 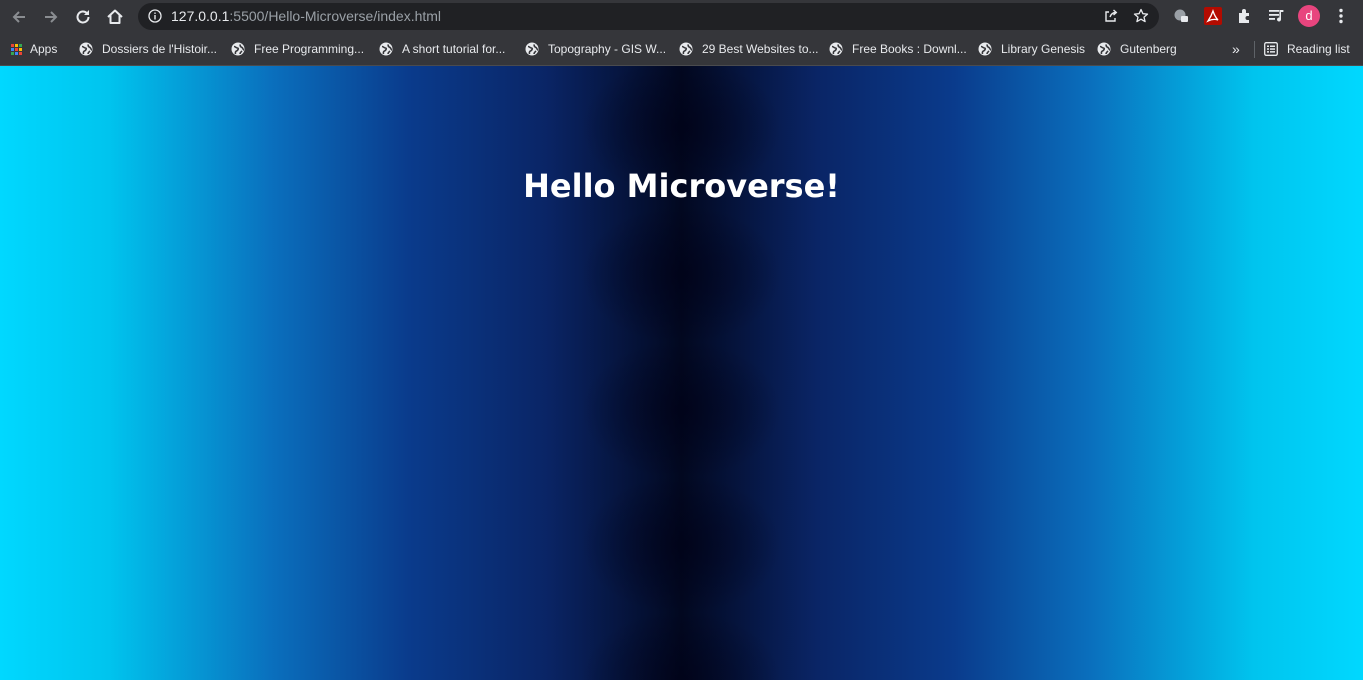 I want to click on pdf-extension-button, so click(x=1213, y=16).